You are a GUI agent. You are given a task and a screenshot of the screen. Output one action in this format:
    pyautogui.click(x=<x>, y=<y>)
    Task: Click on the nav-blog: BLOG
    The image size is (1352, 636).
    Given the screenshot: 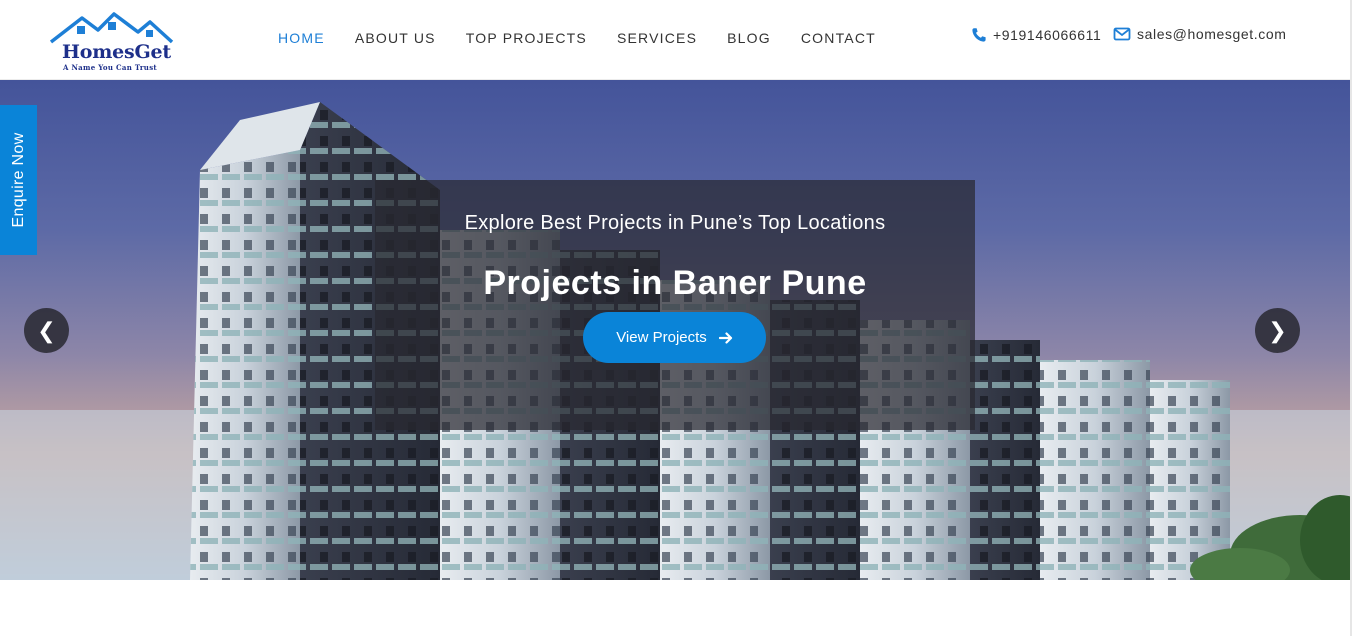 What is the action you would take?
    pyautogui.click(x=749, y=38)
    